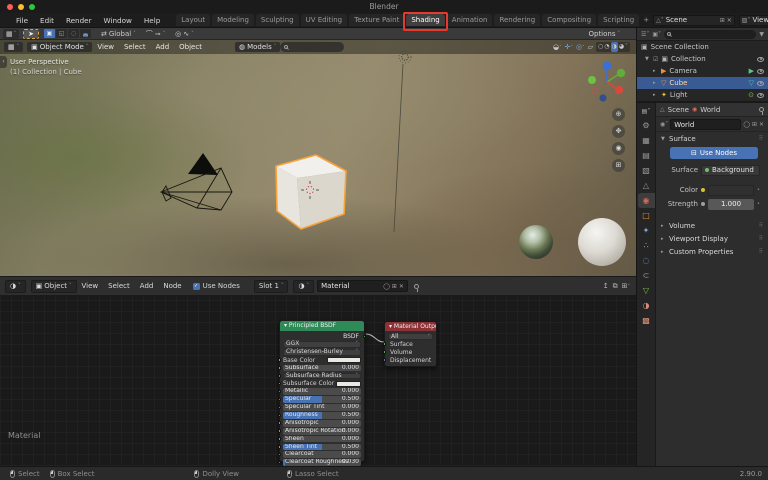  I want to click on yellow-input-socket, so click(279, 360).